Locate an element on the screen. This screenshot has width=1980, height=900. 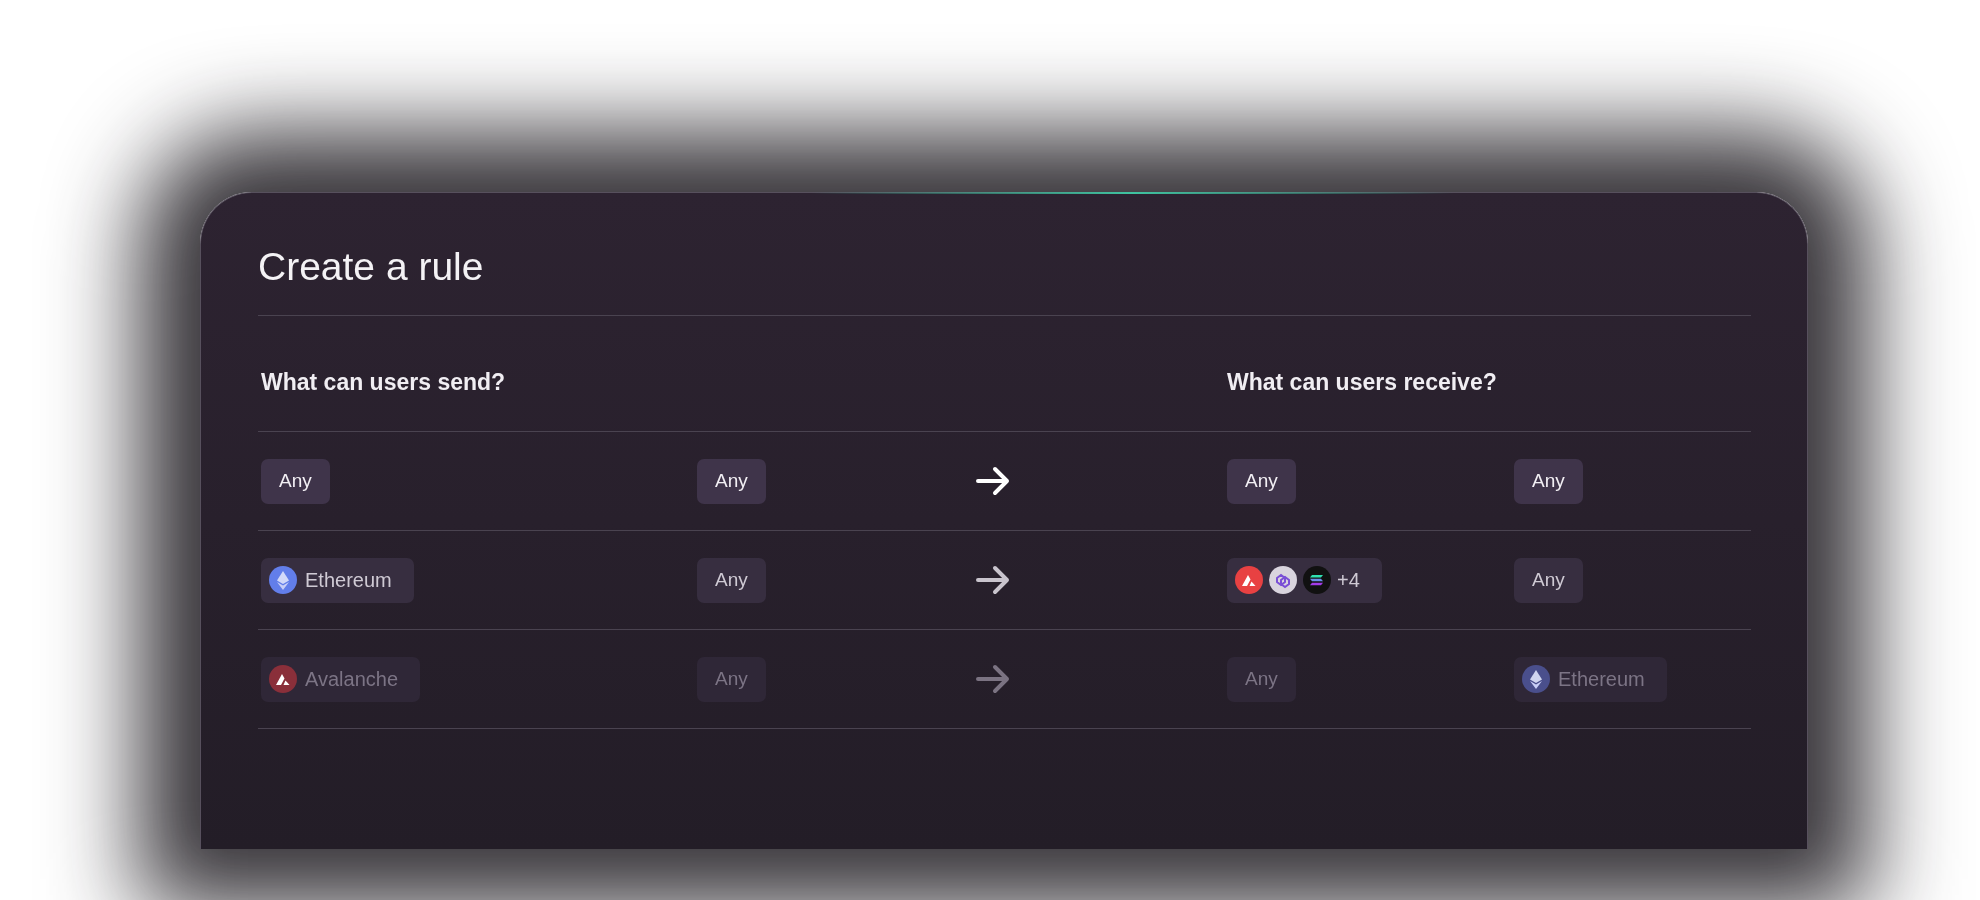
token-selector: Ethereum is located at coordinates (337, 580).